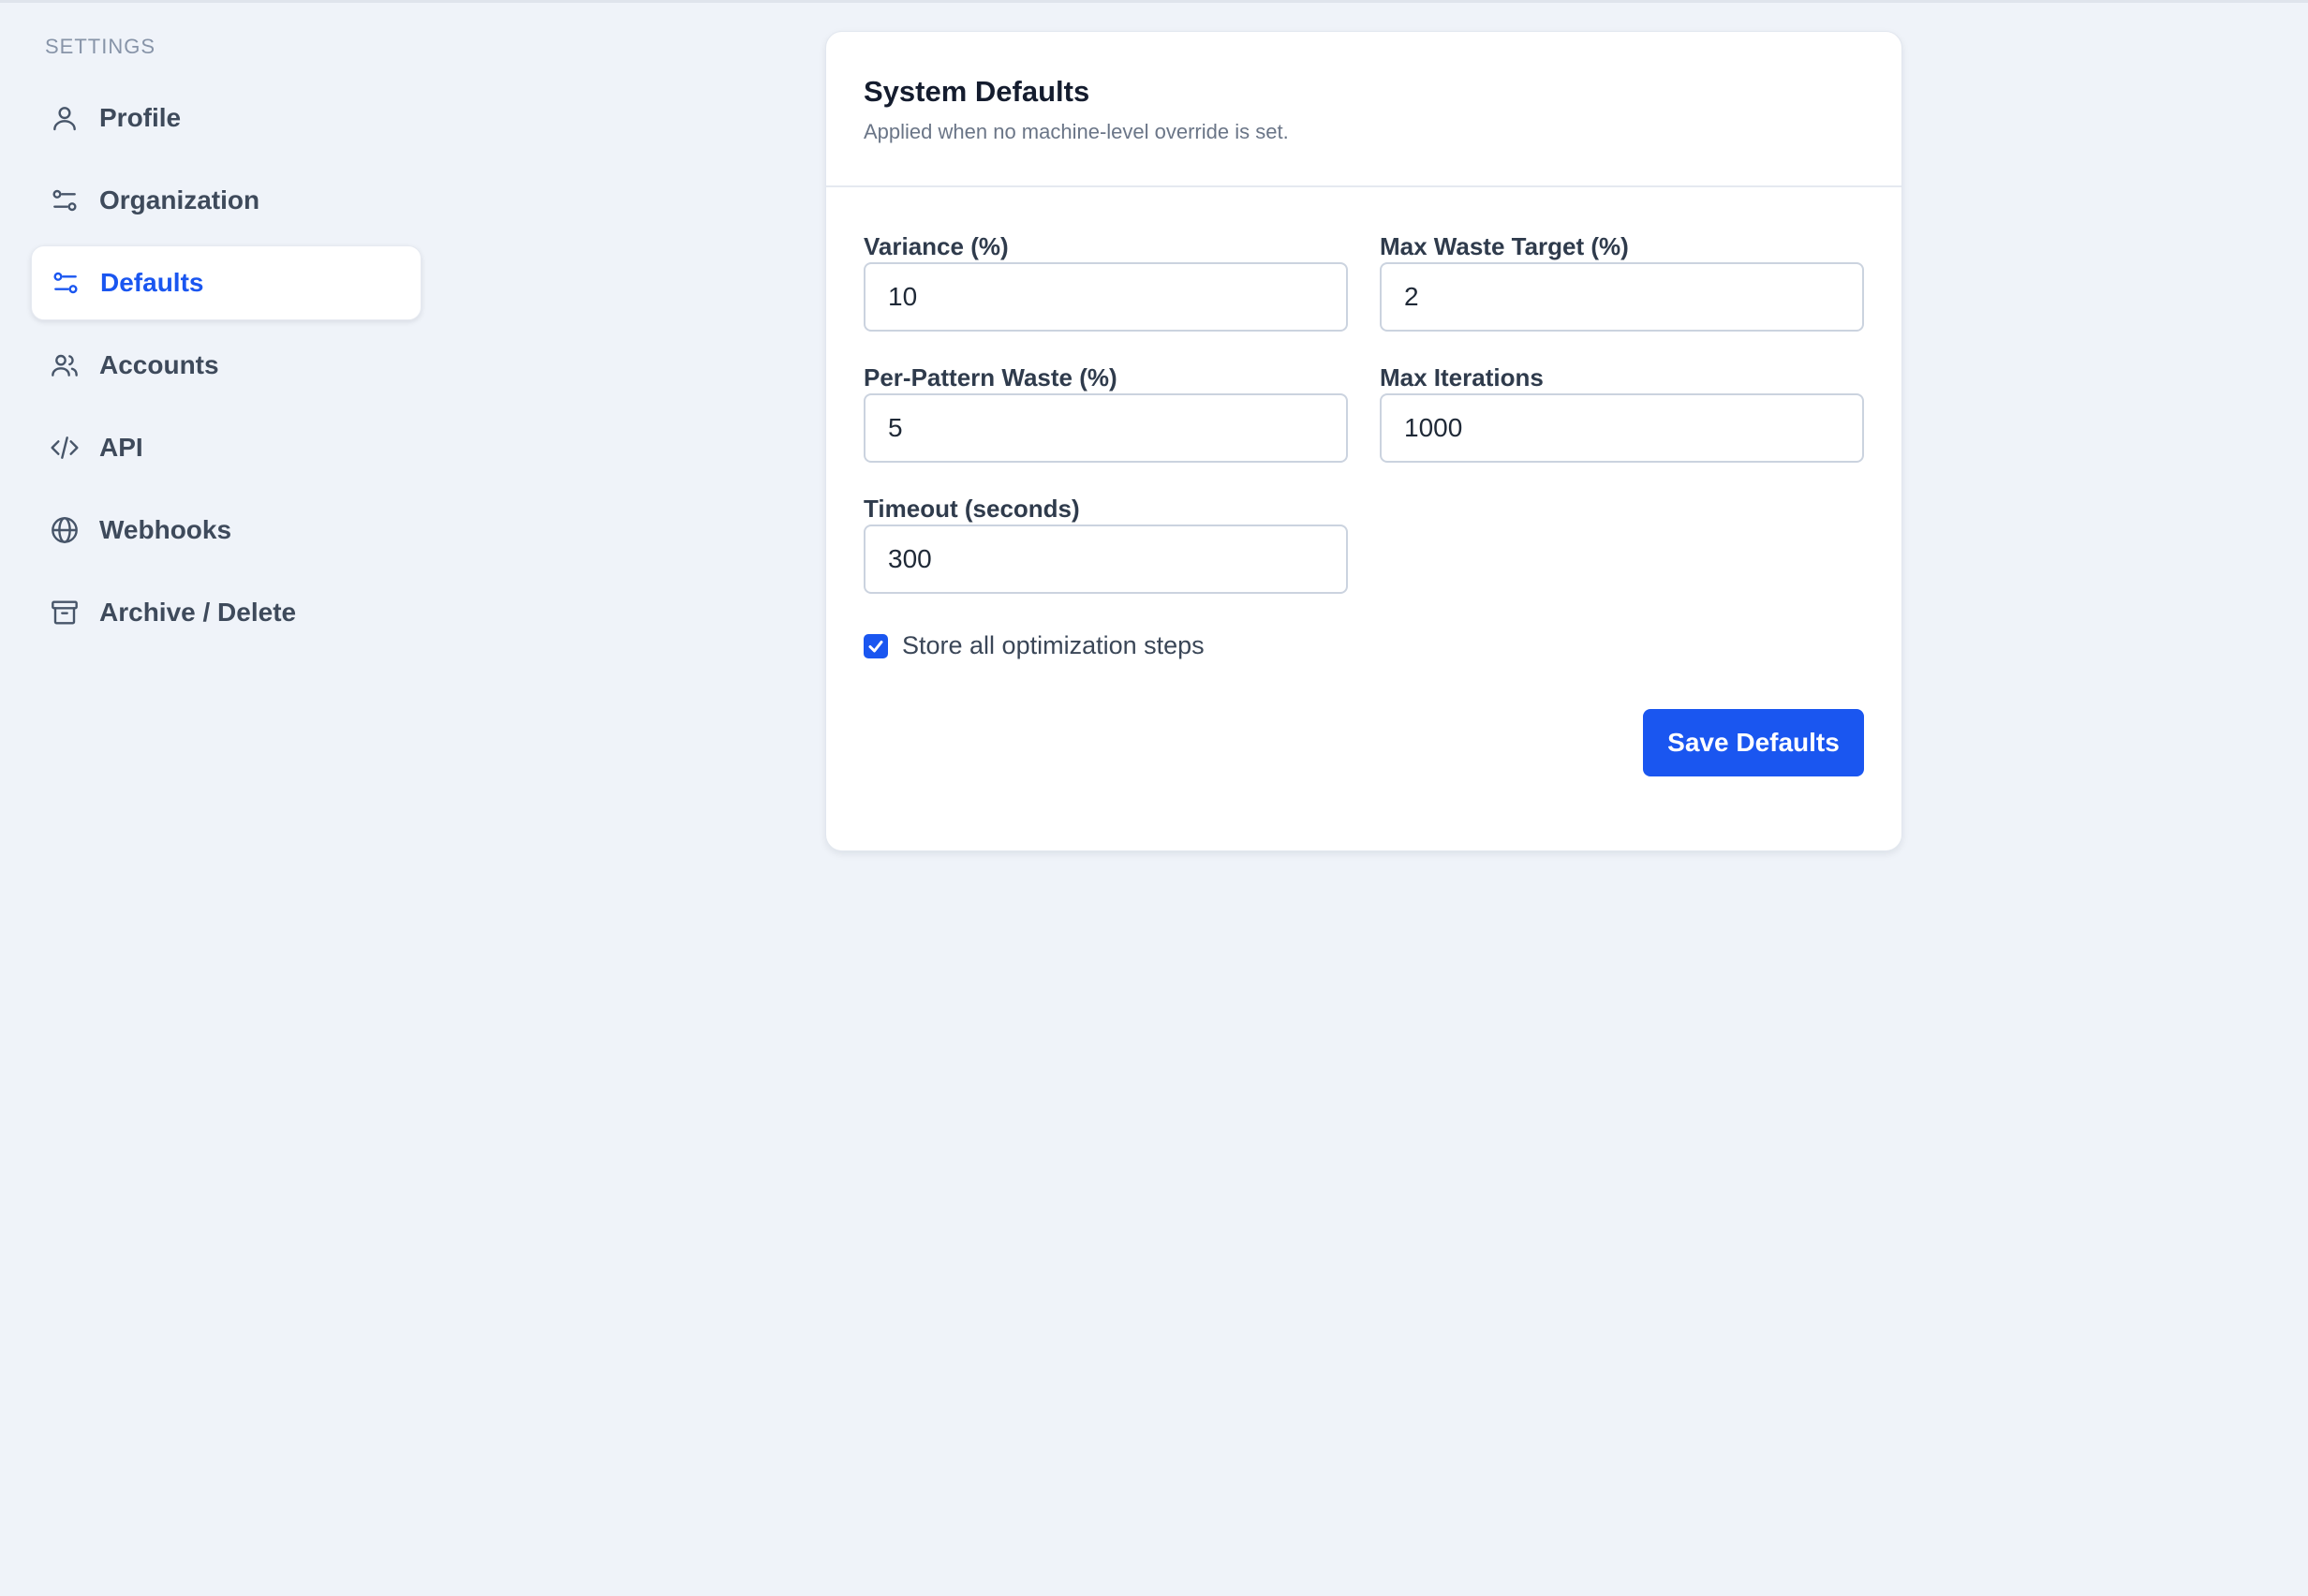 This screenshot has height=1596, width=2308. I want to click on timeout-input, so click(1106, 559).